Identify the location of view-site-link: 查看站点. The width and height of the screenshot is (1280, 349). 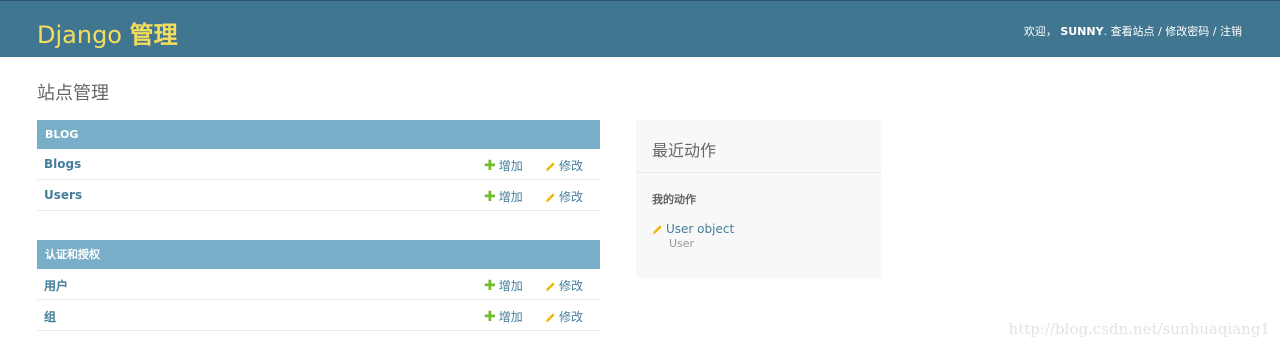
(1133, 31).